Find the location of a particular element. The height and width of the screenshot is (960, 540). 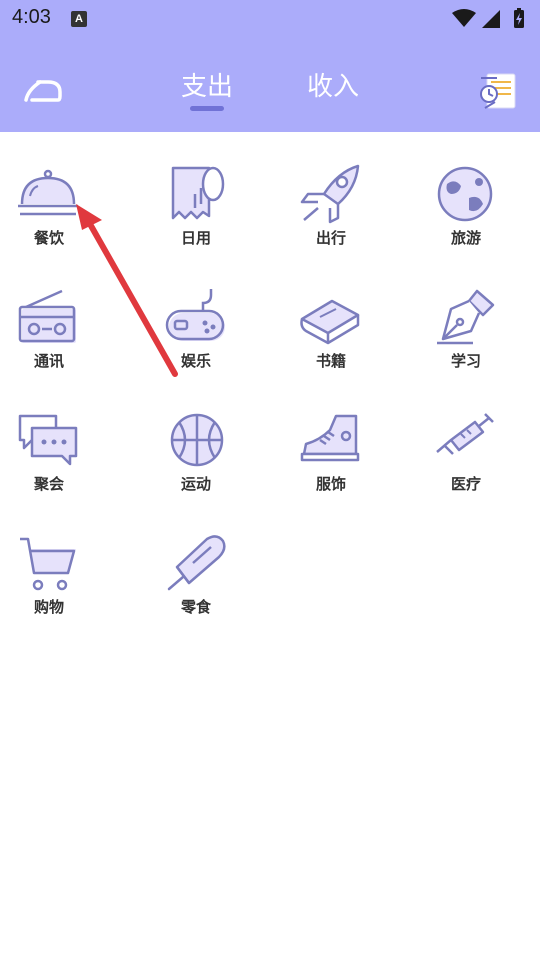

category-label: 学习 is located at coordinates (465, 361).